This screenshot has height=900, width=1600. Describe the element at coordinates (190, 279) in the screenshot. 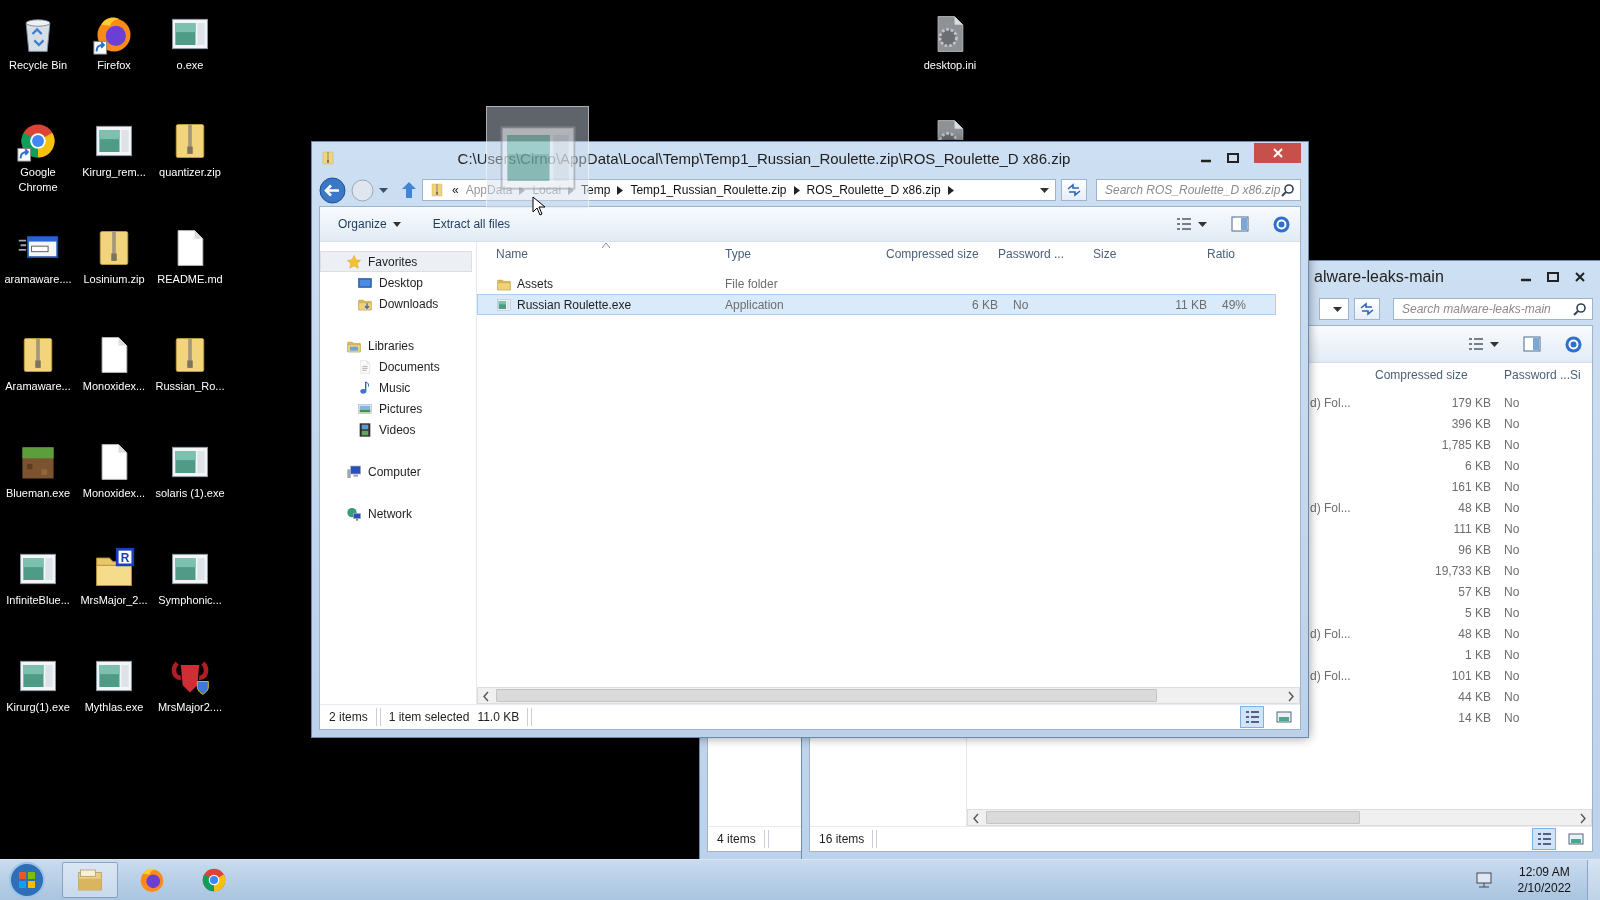

I see `desktop-icon-label: README.md` at that location.